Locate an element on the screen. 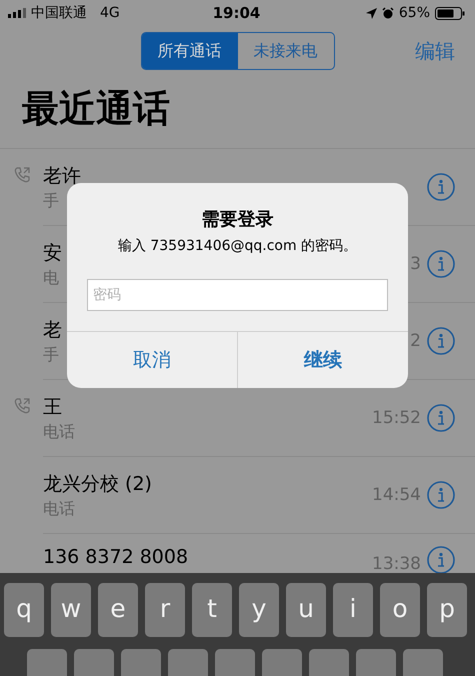 The image size is (475, 676). keyboard-key: u is located at coordinates (306, 610).